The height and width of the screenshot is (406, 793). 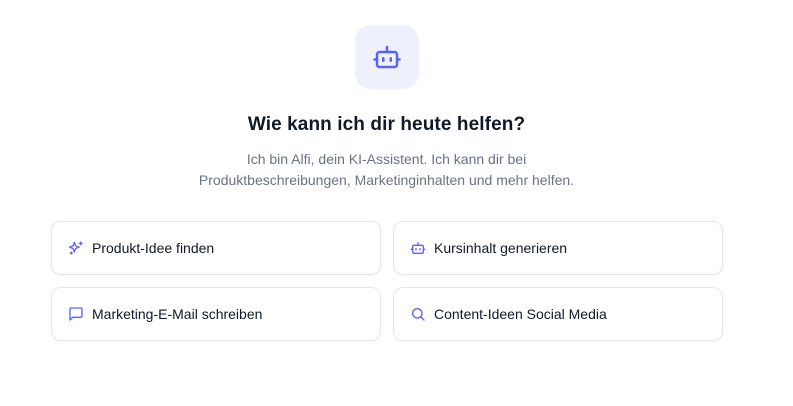 What do you see at coordinates (153, 248) in the screenshot?
I see `suggestion-label: Produkt-Idee finden` at bounding box center [153, 248].